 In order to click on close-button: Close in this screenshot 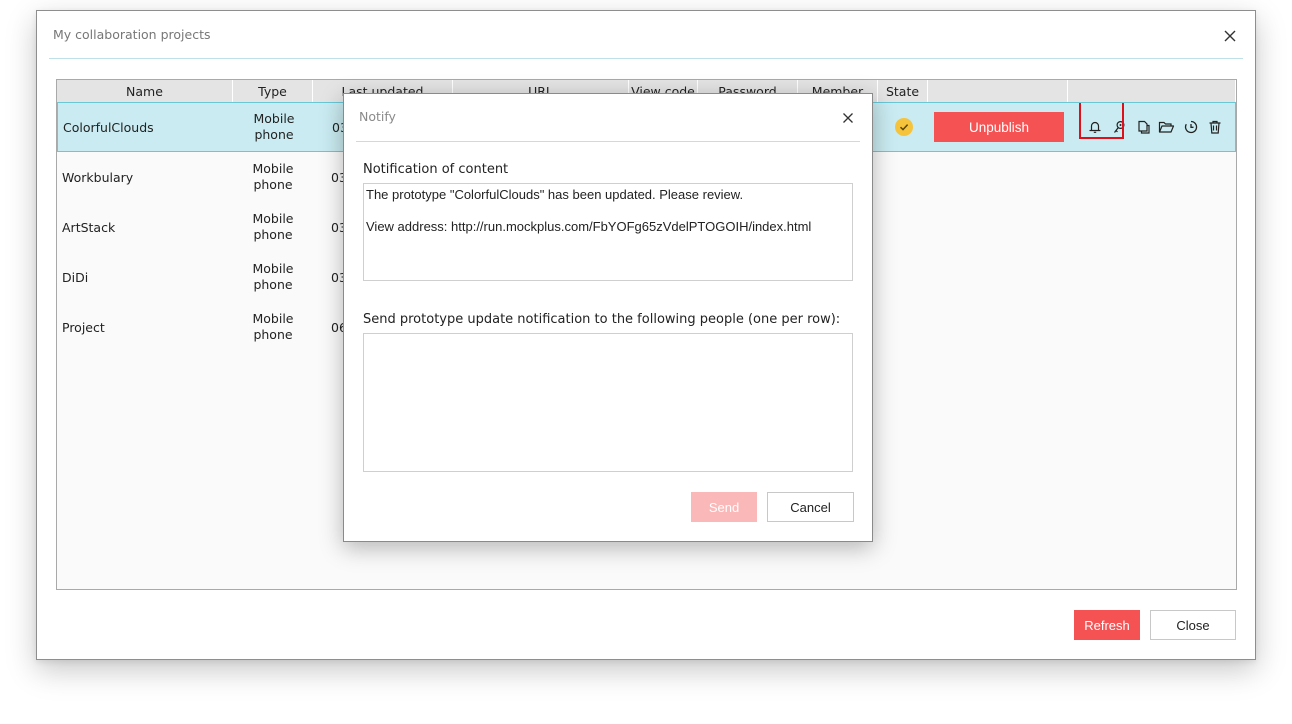, I will do `click(1193, 625)`.